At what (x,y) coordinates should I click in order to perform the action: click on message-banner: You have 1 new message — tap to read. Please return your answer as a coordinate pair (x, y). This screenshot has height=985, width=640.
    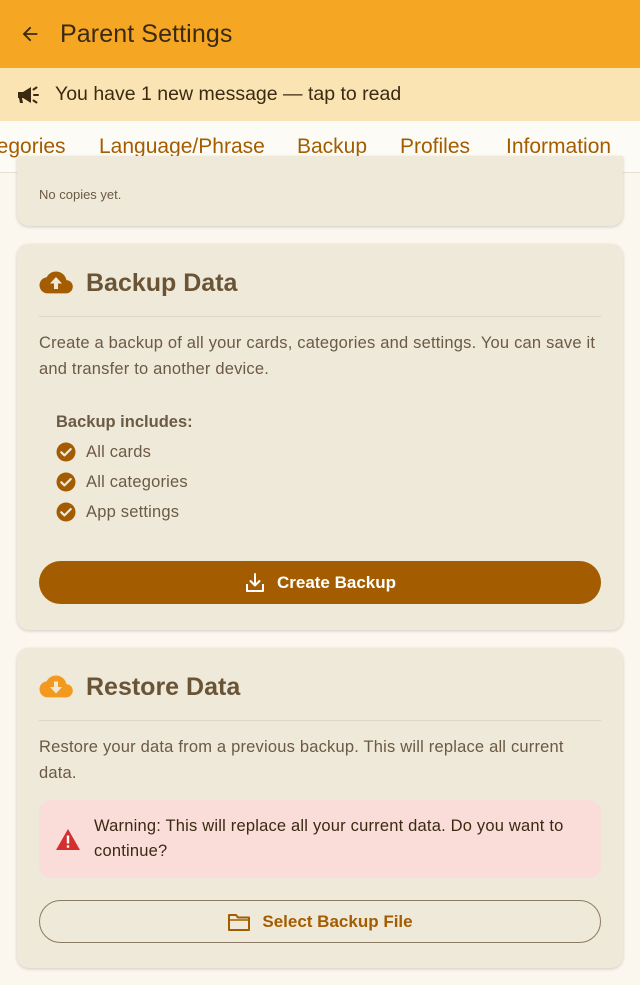
    Looking at the image, I should click on (320, 94).